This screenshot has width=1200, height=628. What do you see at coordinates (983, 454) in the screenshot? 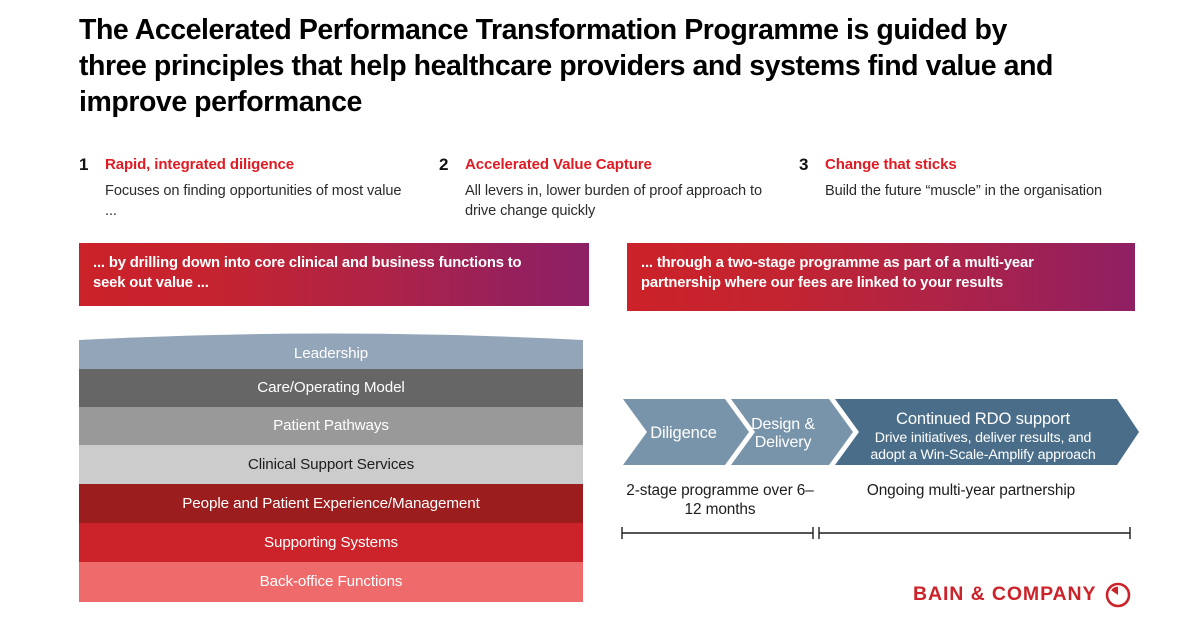
I see `chevron-rdo-line2: adopt a Win-Scale-Amplify approach` at bounding box center [983, 454].